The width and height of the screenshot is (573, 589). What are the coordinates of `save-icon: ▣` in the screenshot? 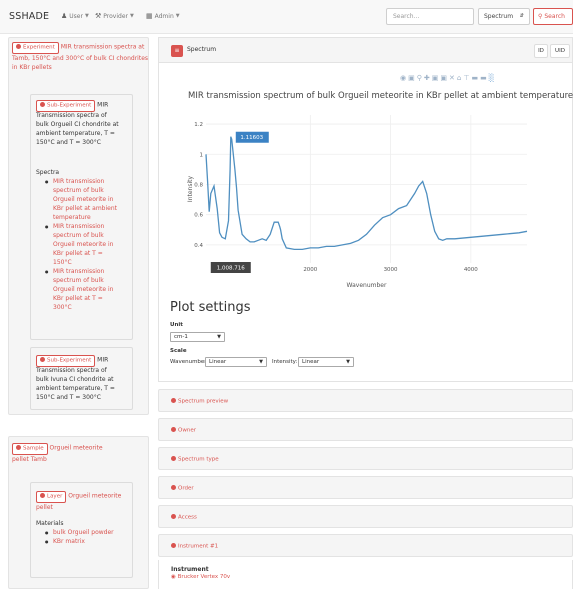 It's located at (412, 78).